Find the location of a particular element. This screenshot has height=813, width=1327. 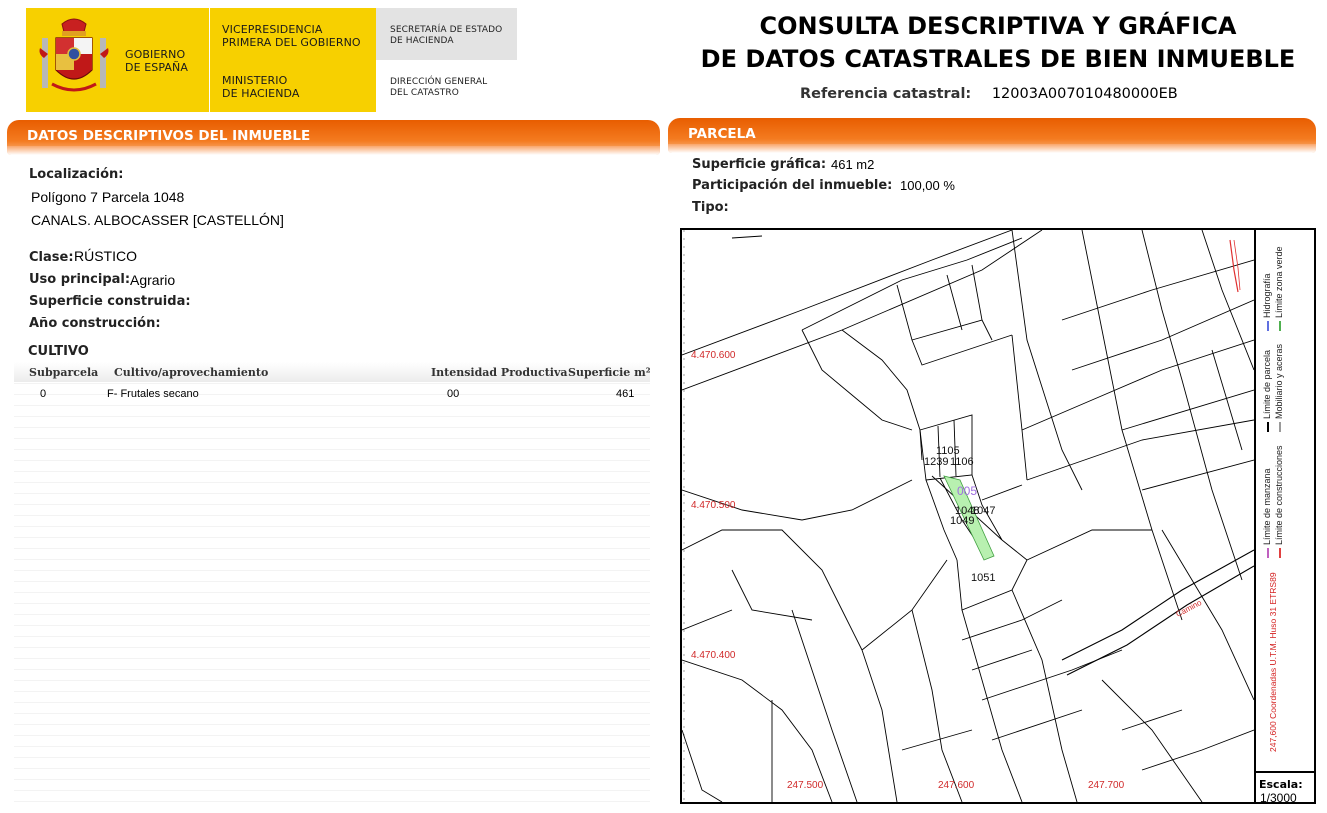

table-cell-superficie: 461 is located at coordinates (625, 394).